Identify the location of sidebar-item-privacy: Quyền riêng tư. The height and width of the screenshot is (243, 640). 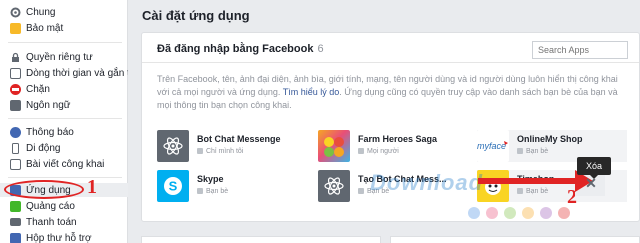
(64, 57).